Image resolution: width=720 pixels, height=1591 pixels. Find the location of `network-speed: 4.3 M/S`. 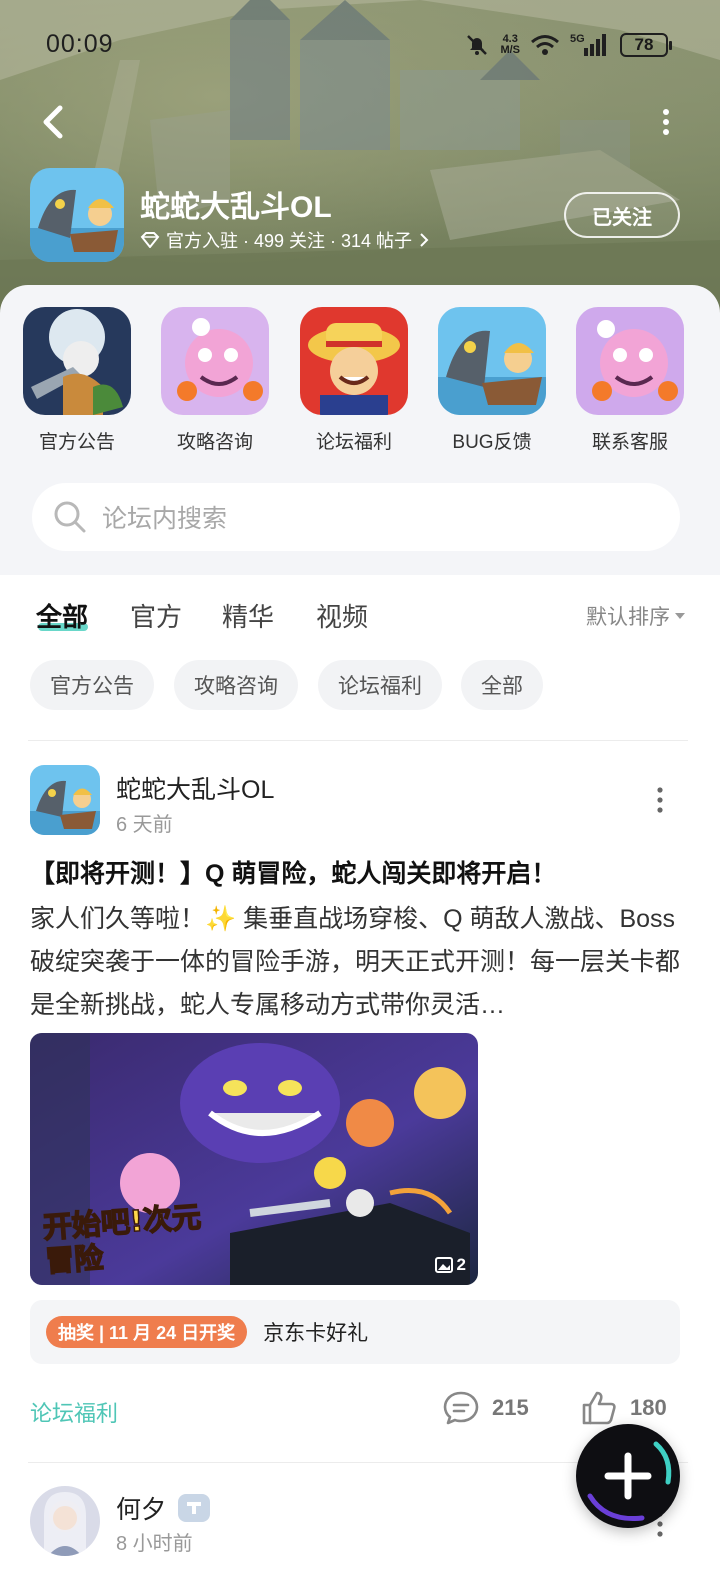

network-speed: 4.3 M/S is located at coordinates (510, 45).